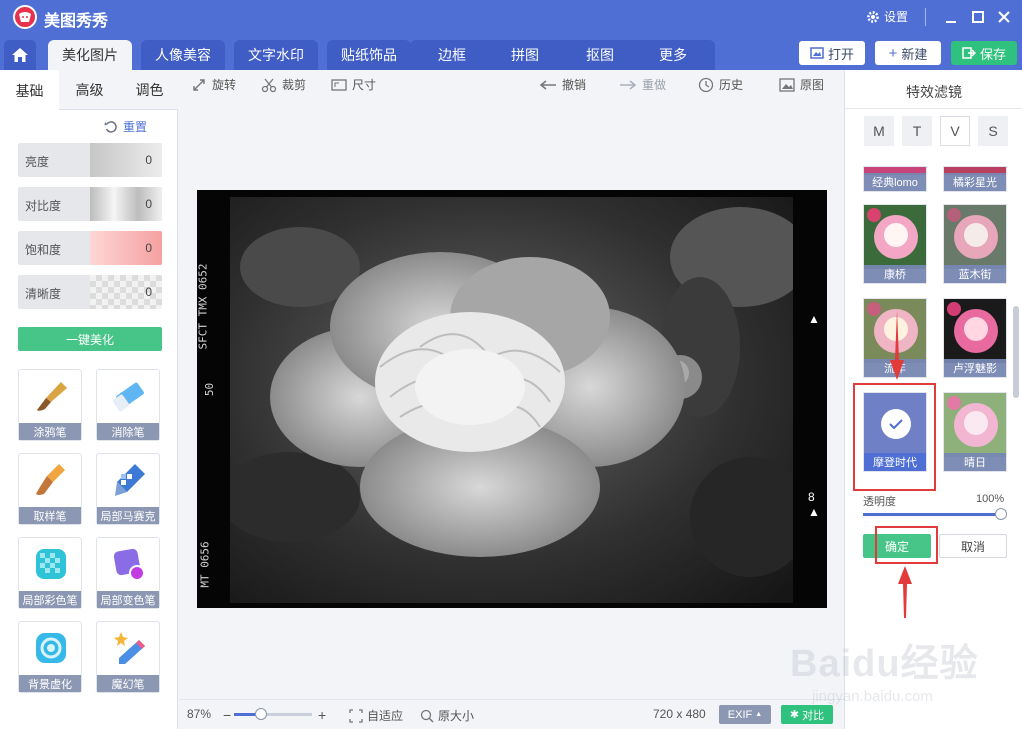  Describe the element at coordinates (128, 405) in the screenshot. I see `tool-eraser: 消除笔` at that location.